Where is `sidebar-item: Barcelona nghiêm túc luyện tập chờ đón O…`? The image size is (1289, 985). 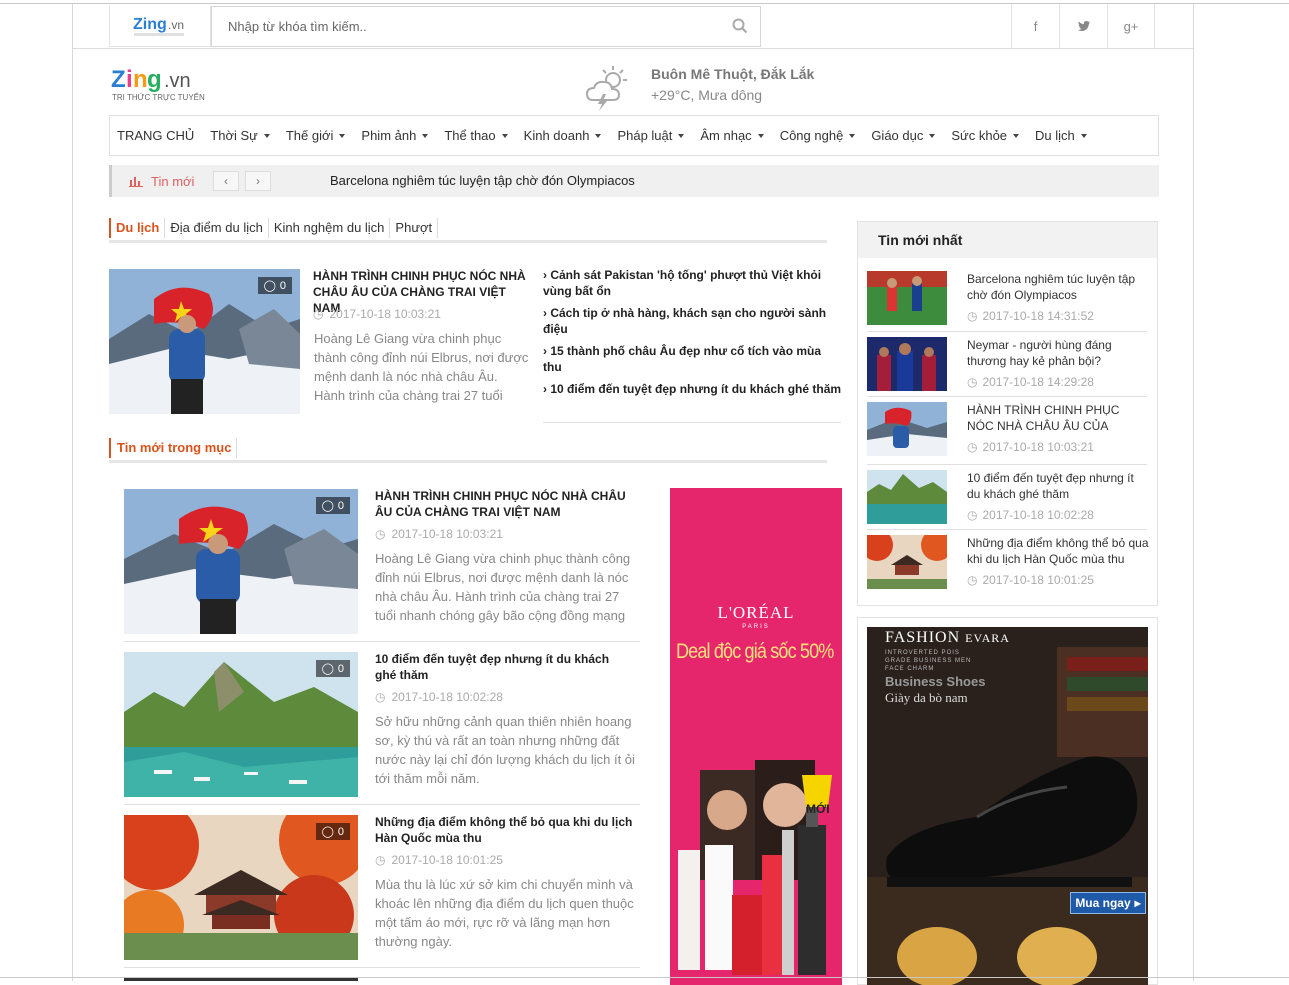
sidebar-item: Barcelona nghiêm túc luyện tập chờ đón O… is located at coordinates (1007, 304).